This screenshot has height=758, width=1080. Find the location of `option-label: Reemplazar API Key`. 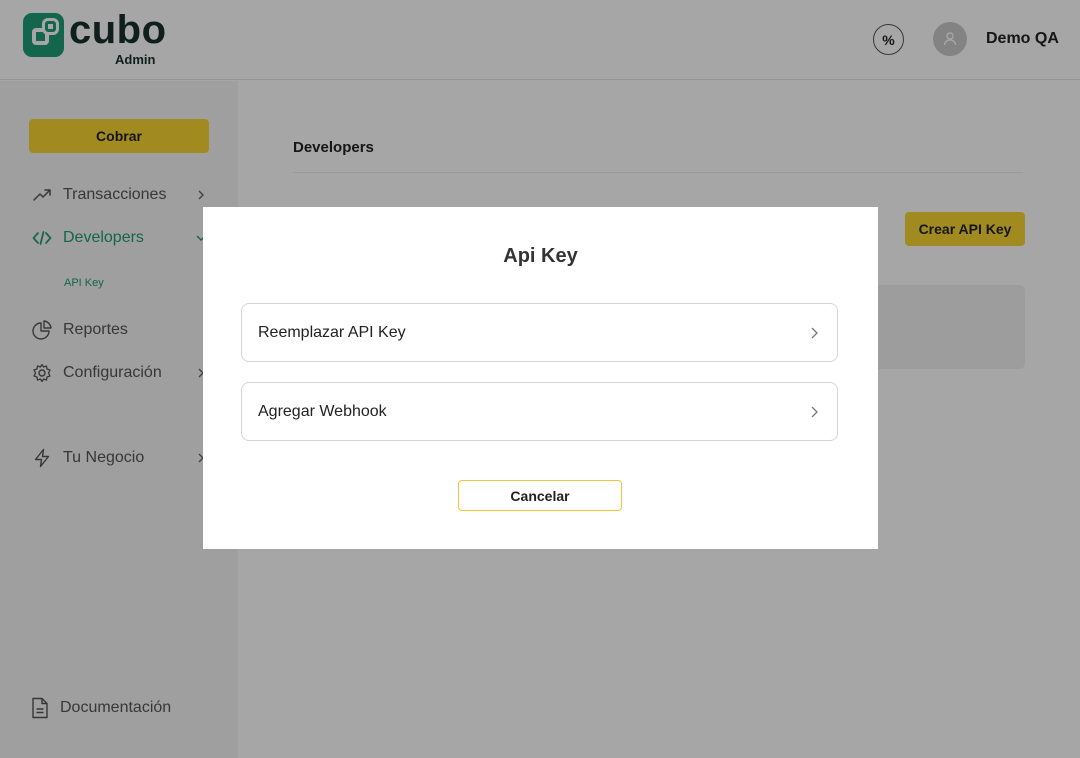

option-label: Reemplazar API Key is located at coordinates (332, 332).